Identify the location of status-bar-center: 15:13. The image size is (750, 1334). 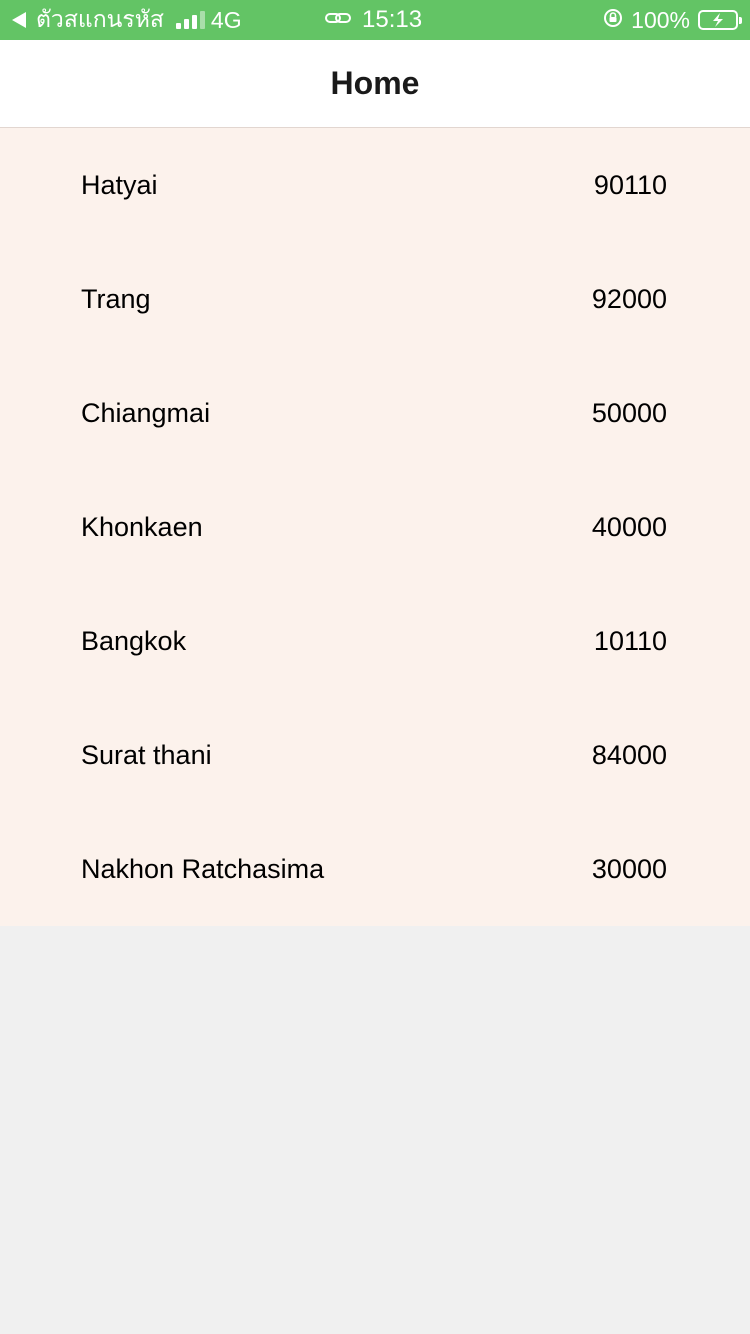
(373, 20).